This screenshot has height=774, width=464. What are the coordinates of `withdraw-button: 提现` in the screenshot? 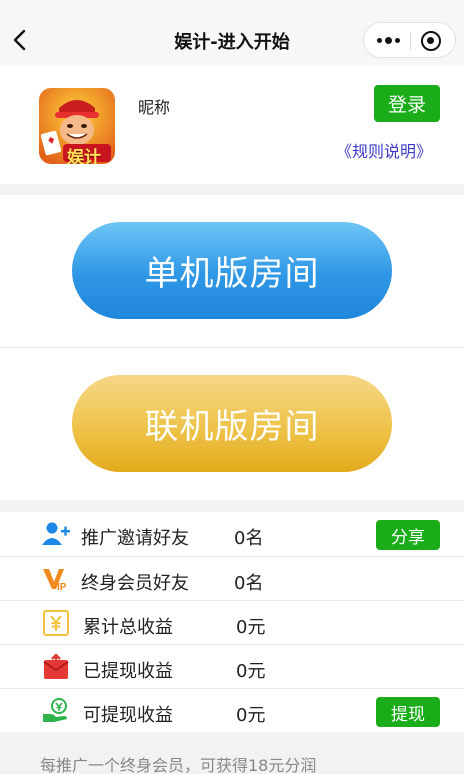 It's located at (408, 712).